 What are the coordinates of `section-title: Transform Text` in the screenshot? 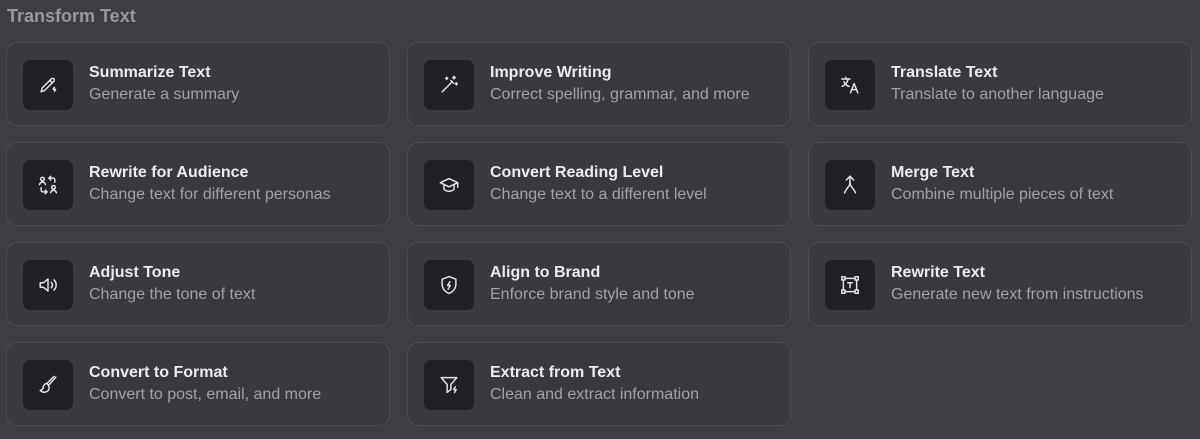 It's located at (71, 16).